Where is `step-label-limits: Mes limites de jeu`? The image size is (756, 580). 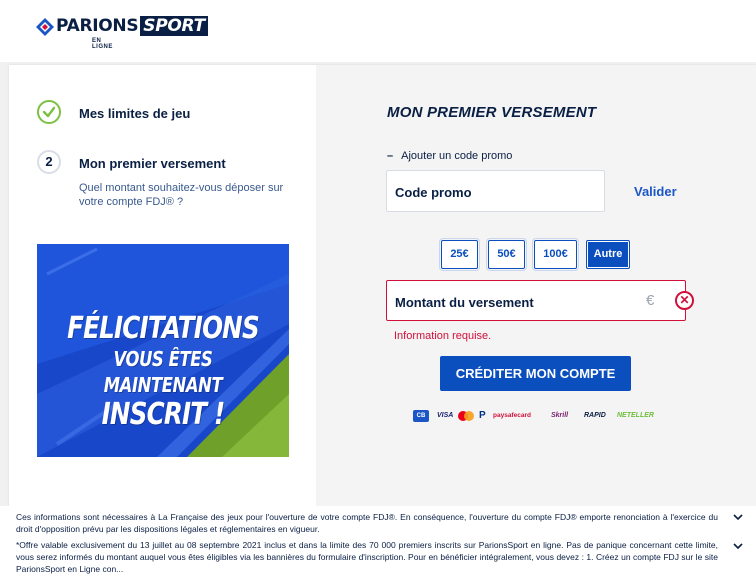
step-label-limits: Mes limites de jeu is located at coordinates (135, 113).